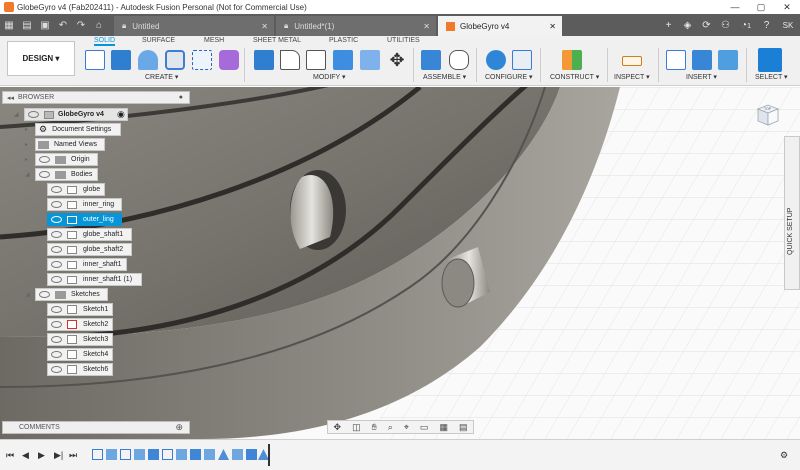  I want to click on pan-icon: ✋︎, so click(374, 427).